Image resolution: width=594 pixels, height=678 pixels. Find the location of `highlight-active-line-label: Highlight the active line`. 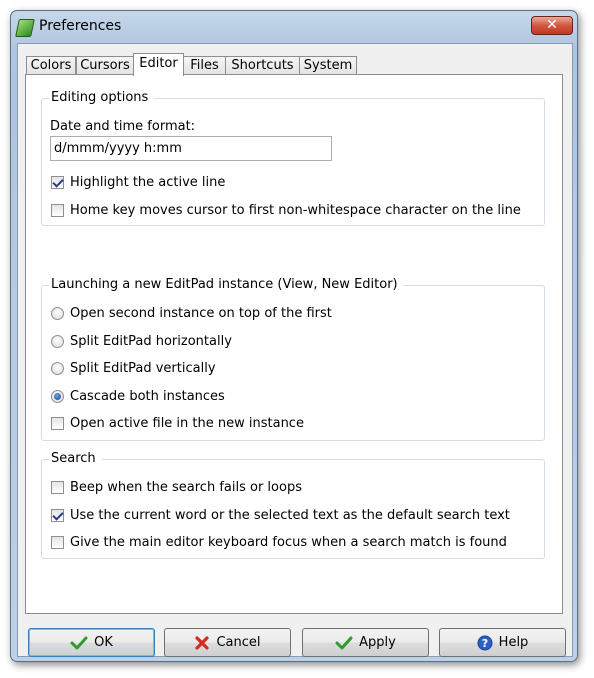

highlight-active-line-label: Highlight the active line is located at coordinates (148, 182).